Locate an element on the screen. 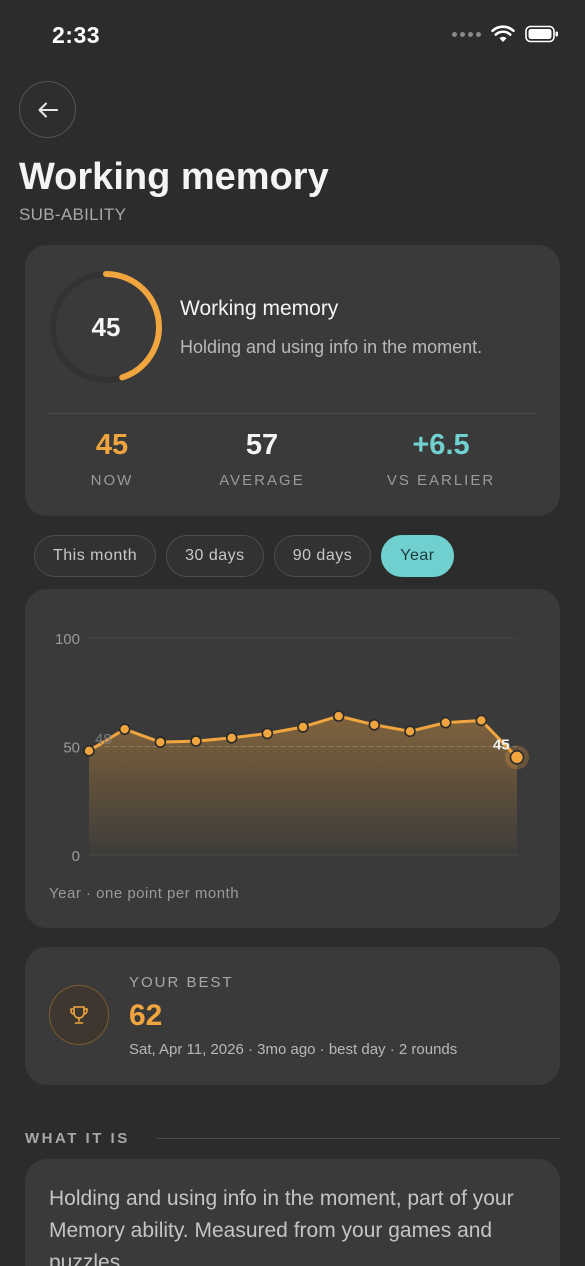  chart-caption: Year · one point per month is located at coordinates (144, 893).